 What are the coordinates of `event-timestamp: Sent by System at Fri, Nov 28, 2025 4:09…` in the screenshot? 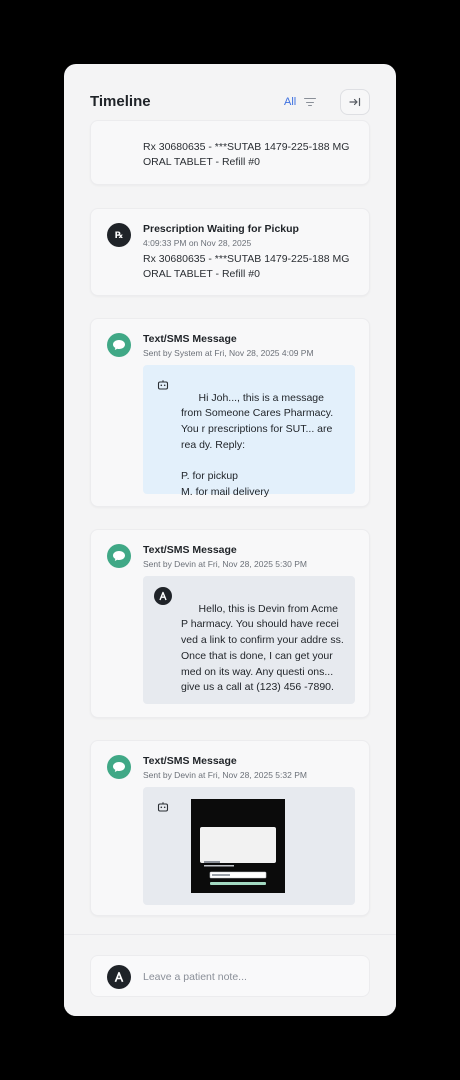 It's located at (228, 353).